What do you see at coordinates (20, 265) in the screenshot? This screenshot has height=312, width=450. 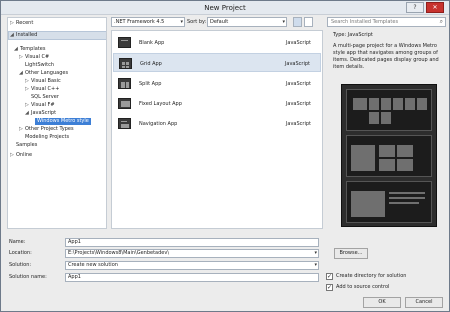 I see `solution-label: Solution:` at bounding box center [20, 265].